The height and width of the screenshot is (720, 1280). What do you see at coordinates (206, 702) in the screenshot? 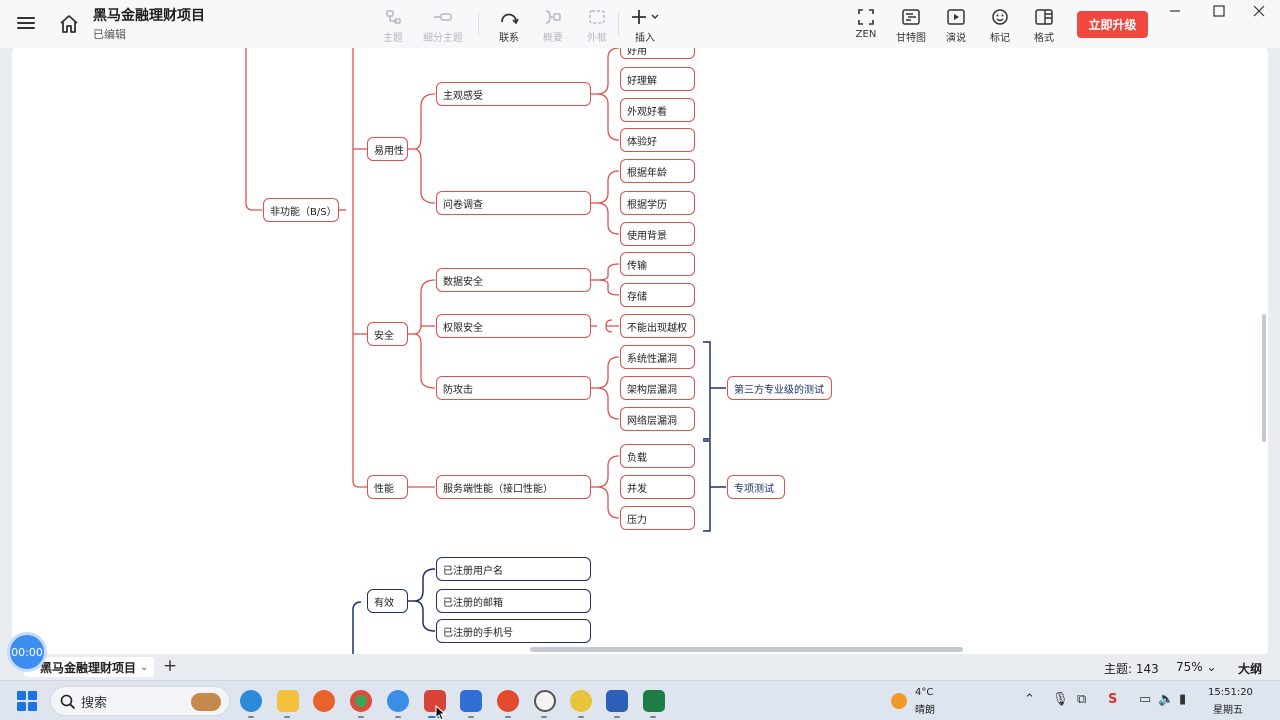
I see `search-highlight-icon` at bounding box center [206, 702].